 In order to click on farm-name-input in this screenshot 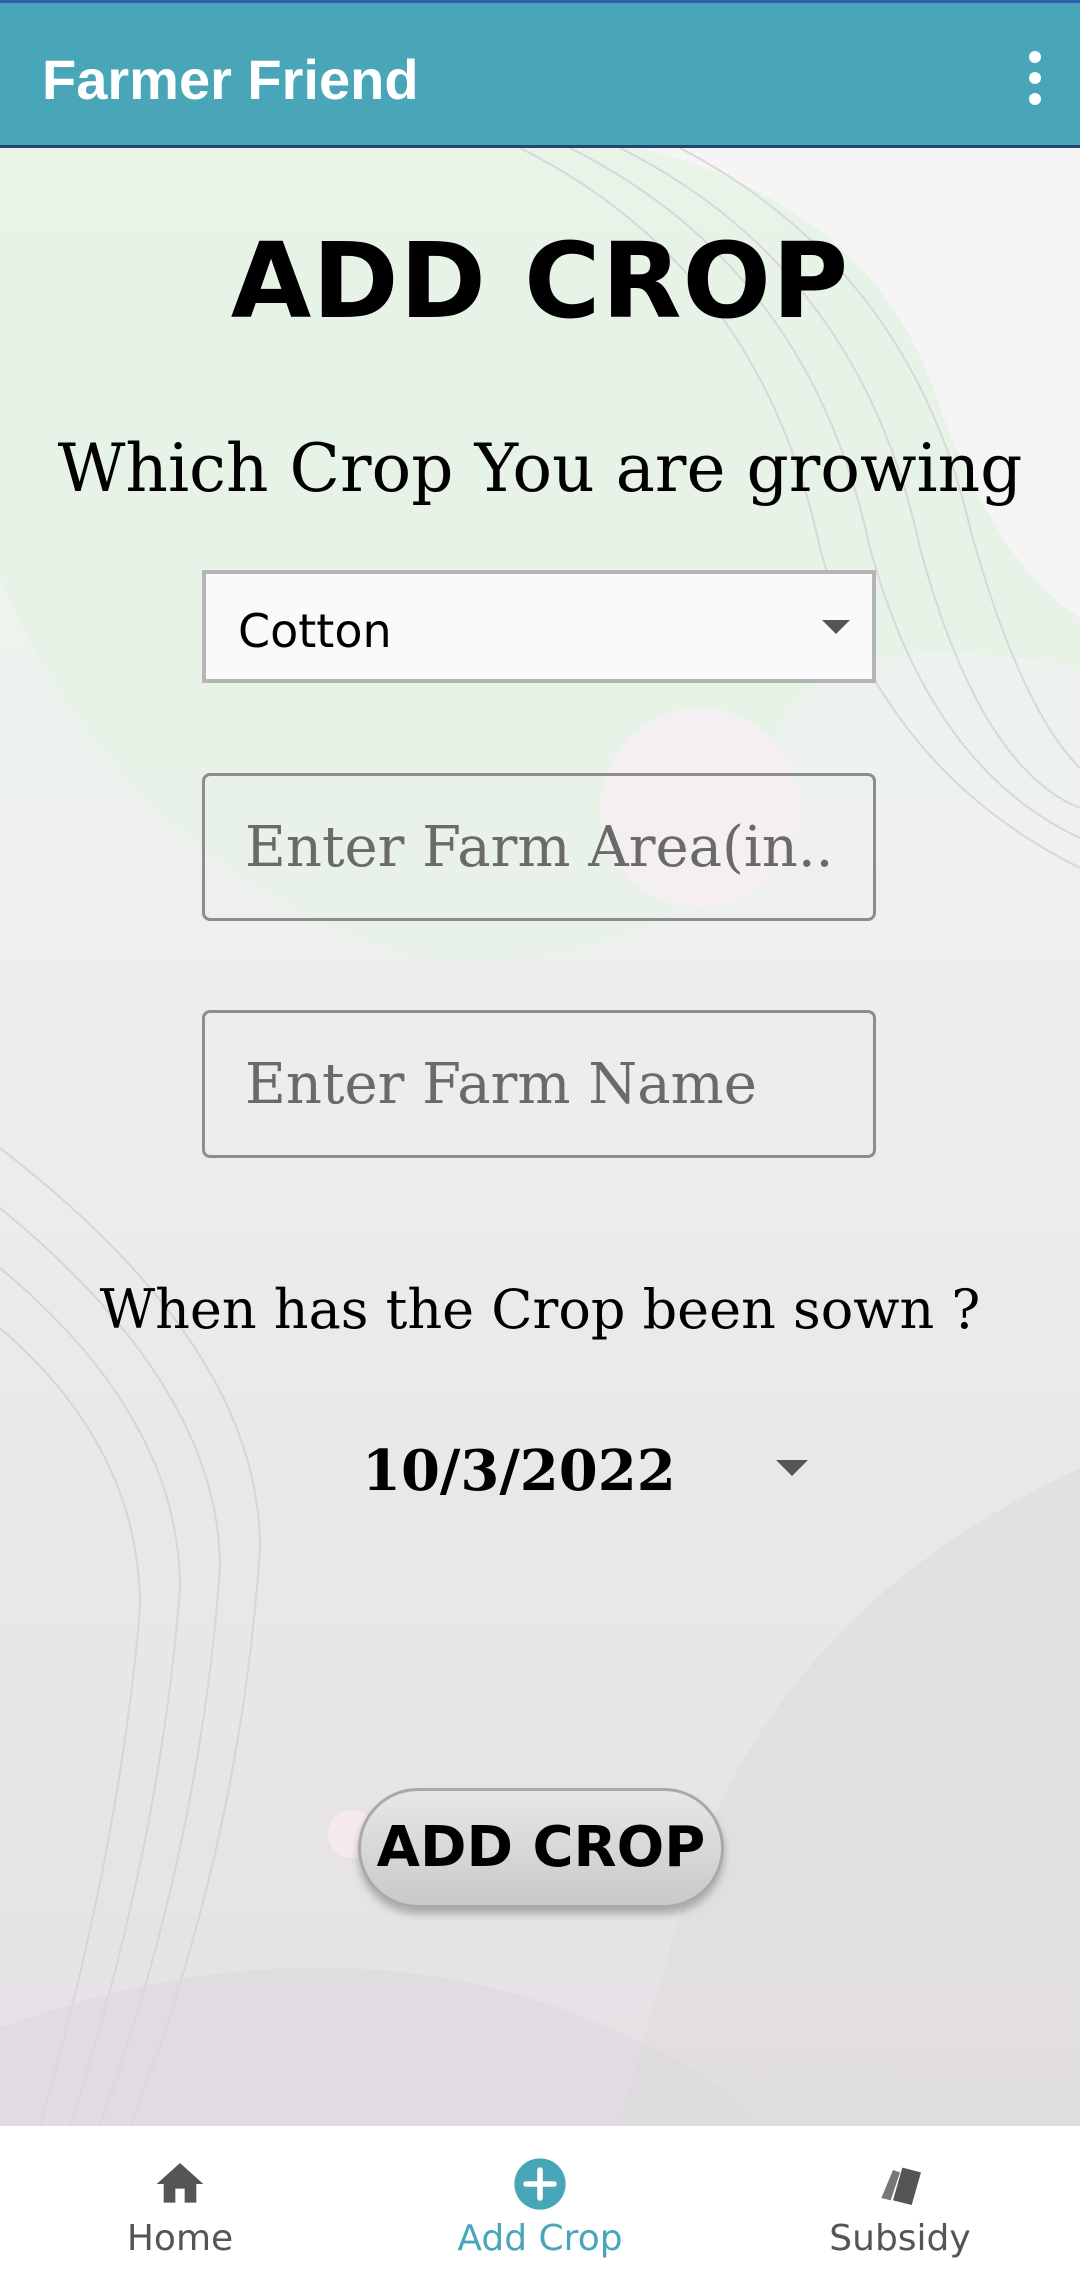, I will do `click(539, 1084)`.